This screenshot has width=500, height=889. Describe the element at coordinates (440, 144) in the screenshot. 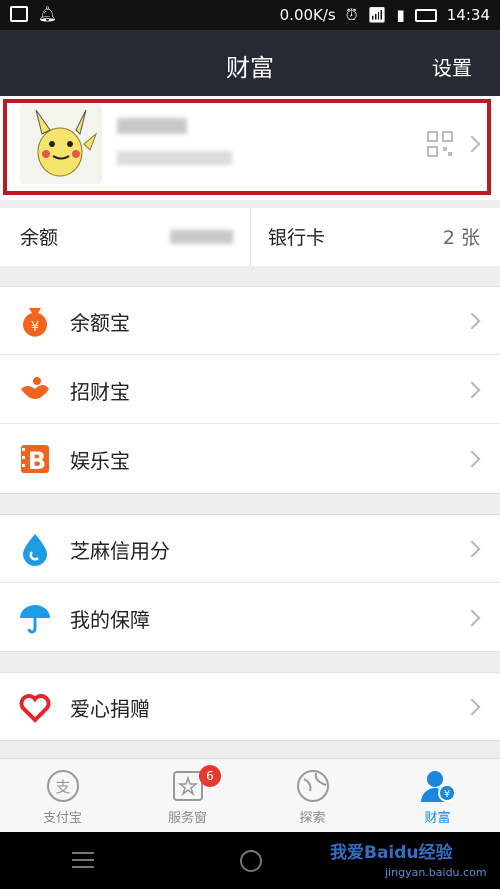

I see `qr-code-icon` at that location.